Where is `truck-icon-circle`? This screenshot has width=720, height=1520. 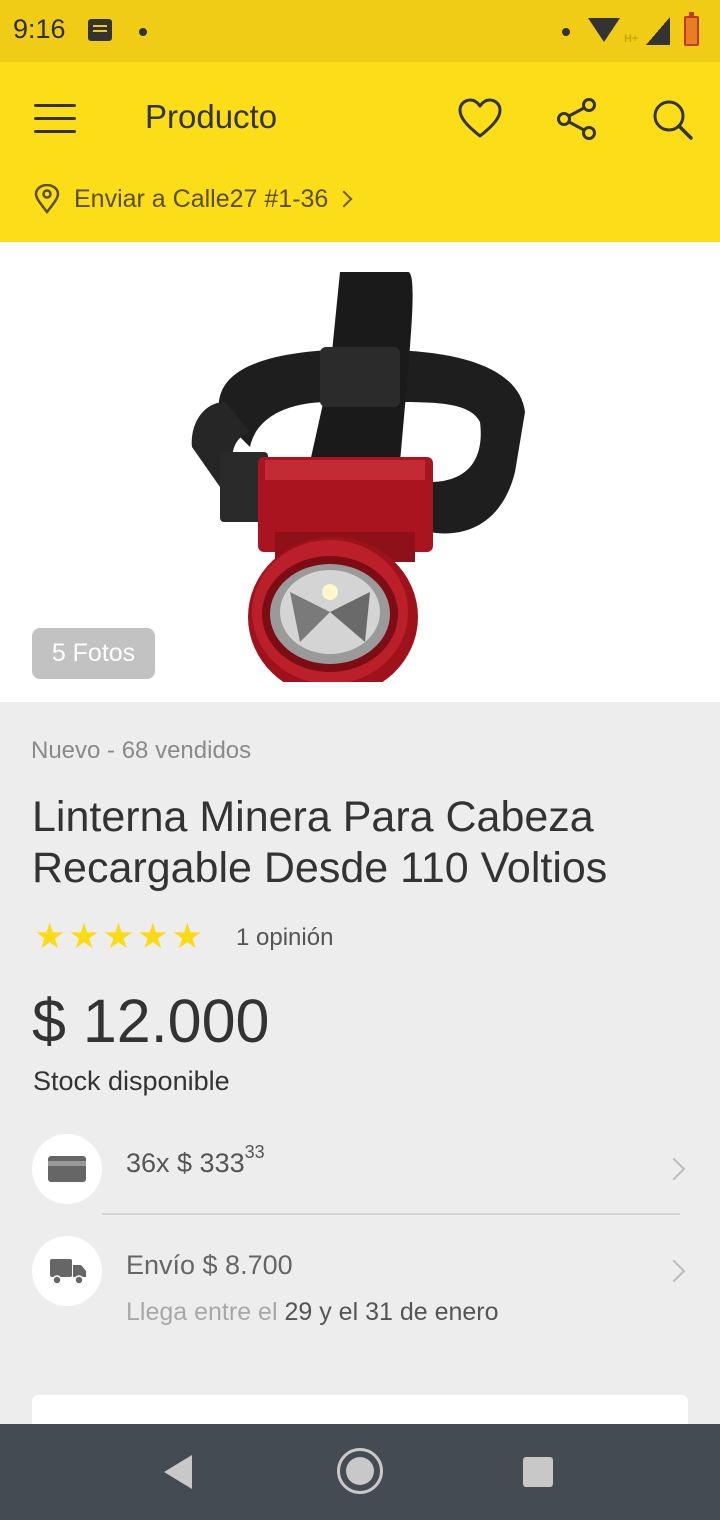 truck-icon-circle is located at coordinates (67, 1271).